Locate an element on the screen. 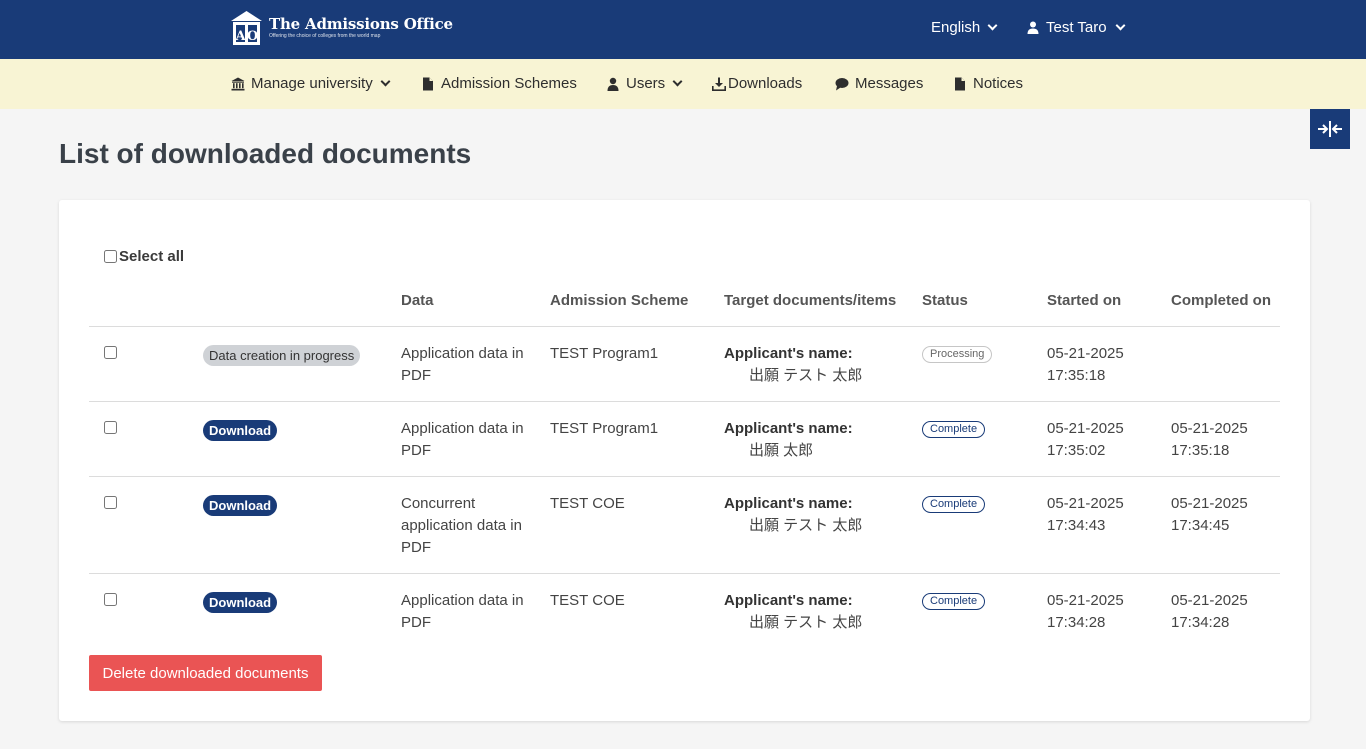 The image size is (1366, 749). nav-label: Manage university is located at coordinates (312, 83).